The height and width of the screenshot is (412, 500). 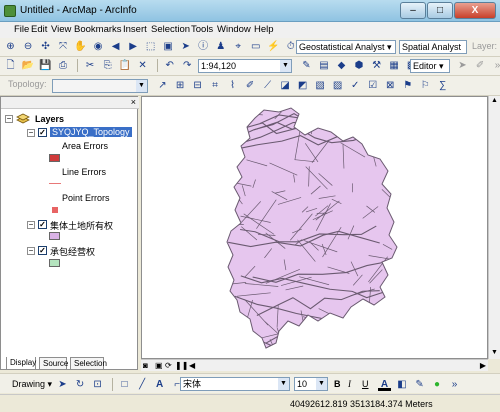 I want to click on planarize-icon: ◩, so click(x=302, y=85).